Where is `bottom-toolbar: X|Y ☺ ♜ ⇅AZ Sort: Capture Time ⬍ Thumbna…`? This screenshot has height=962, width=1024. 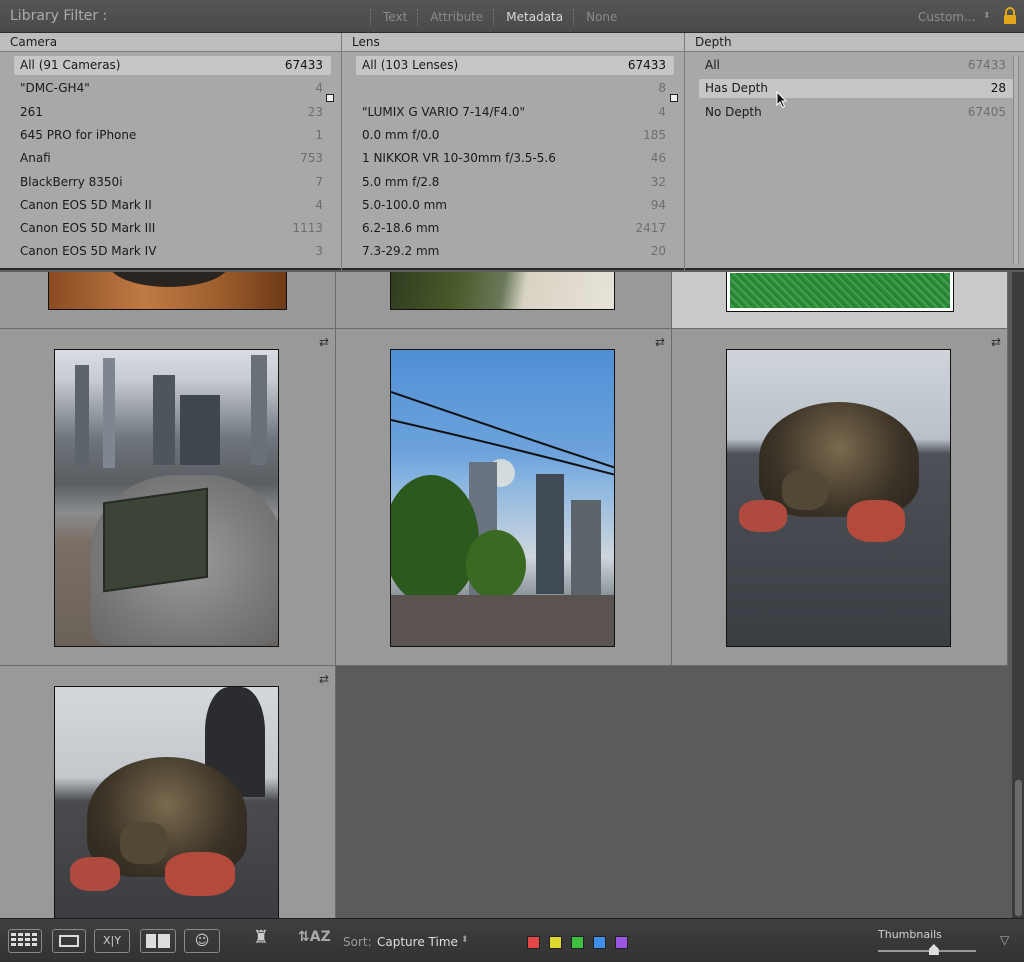 bottom-toolbar: X|Y ☺ ♜ ⇅AZ Sort: Capture Time ⬍ Thumbna… is located at coordinates (512, 940).